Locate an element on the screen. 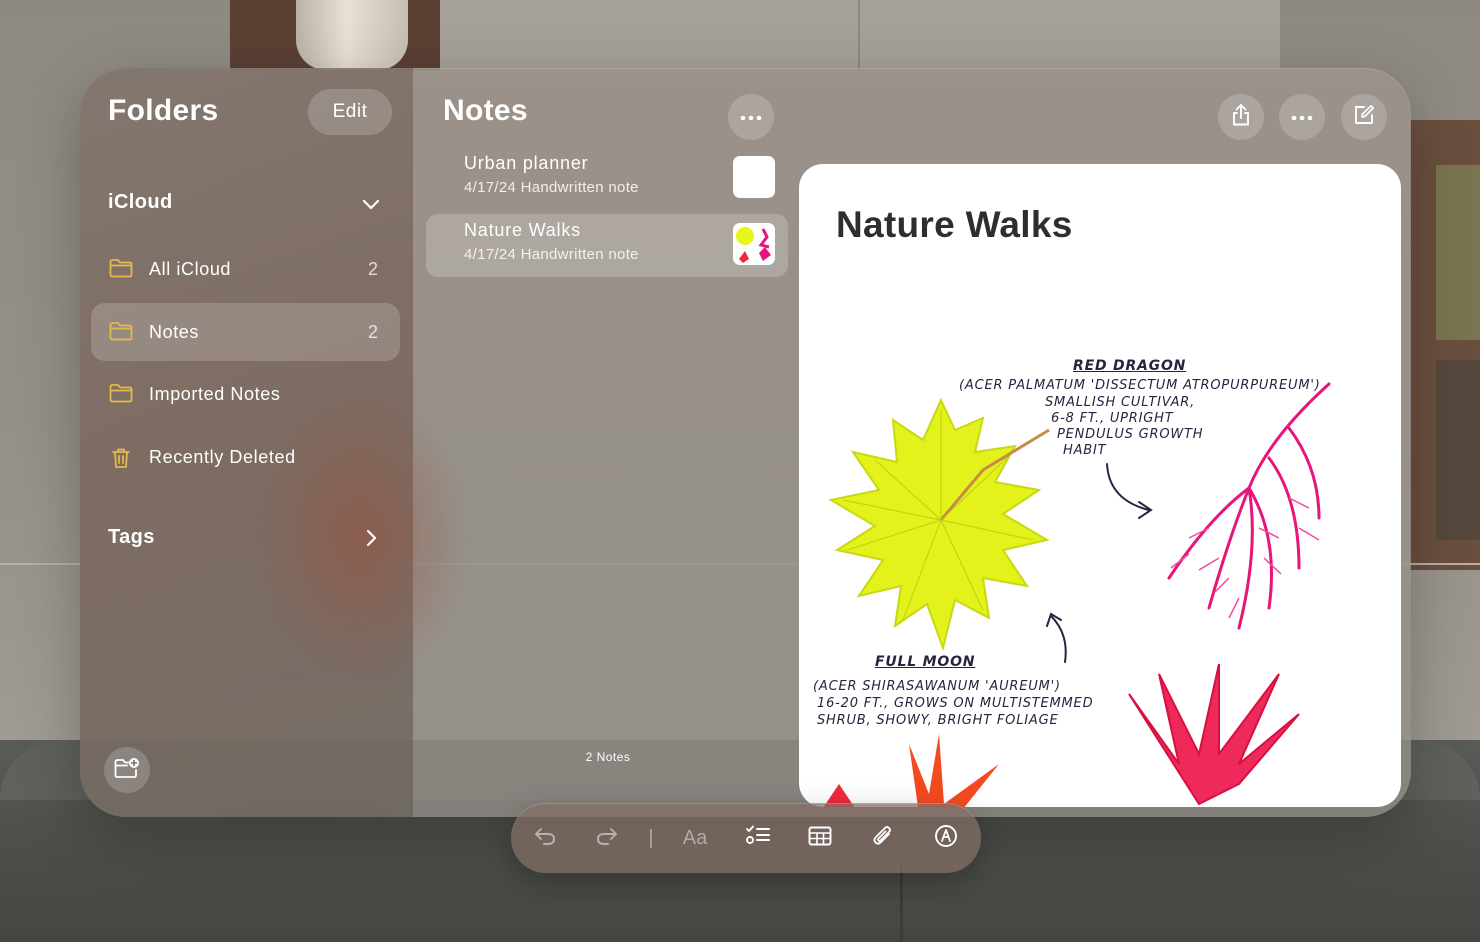  share-button is located at coordinates (1241, 117).